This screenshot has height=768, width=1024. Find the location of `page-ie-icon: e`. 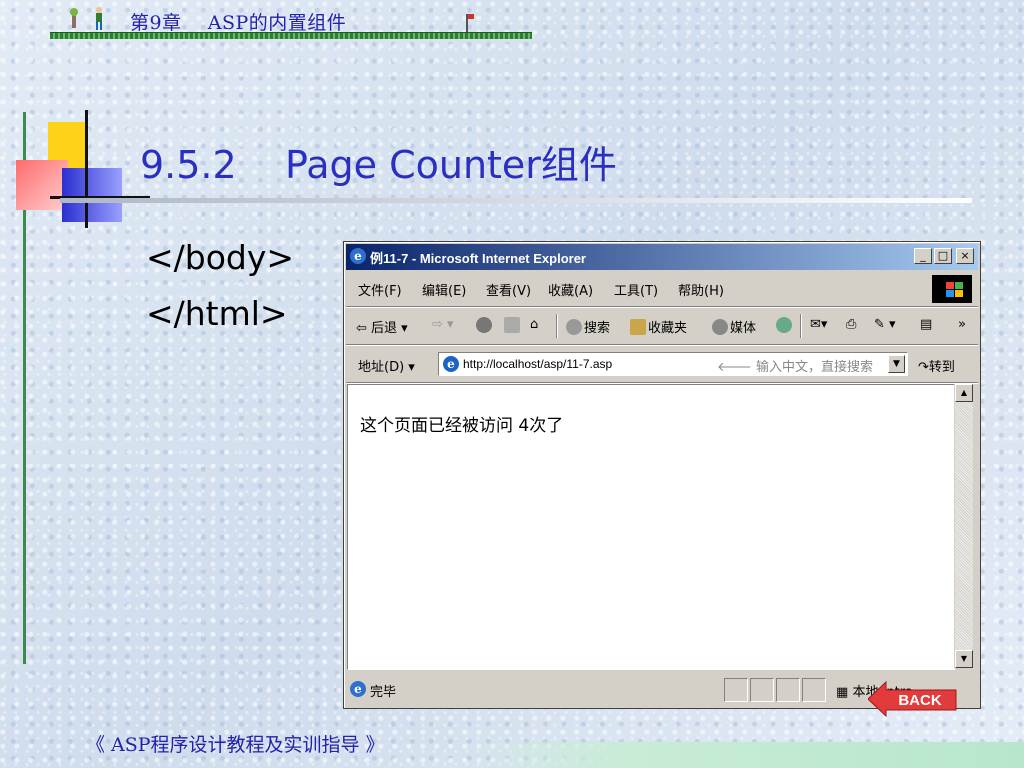

page-ie-icon: e is located at coordinates (451, 364).